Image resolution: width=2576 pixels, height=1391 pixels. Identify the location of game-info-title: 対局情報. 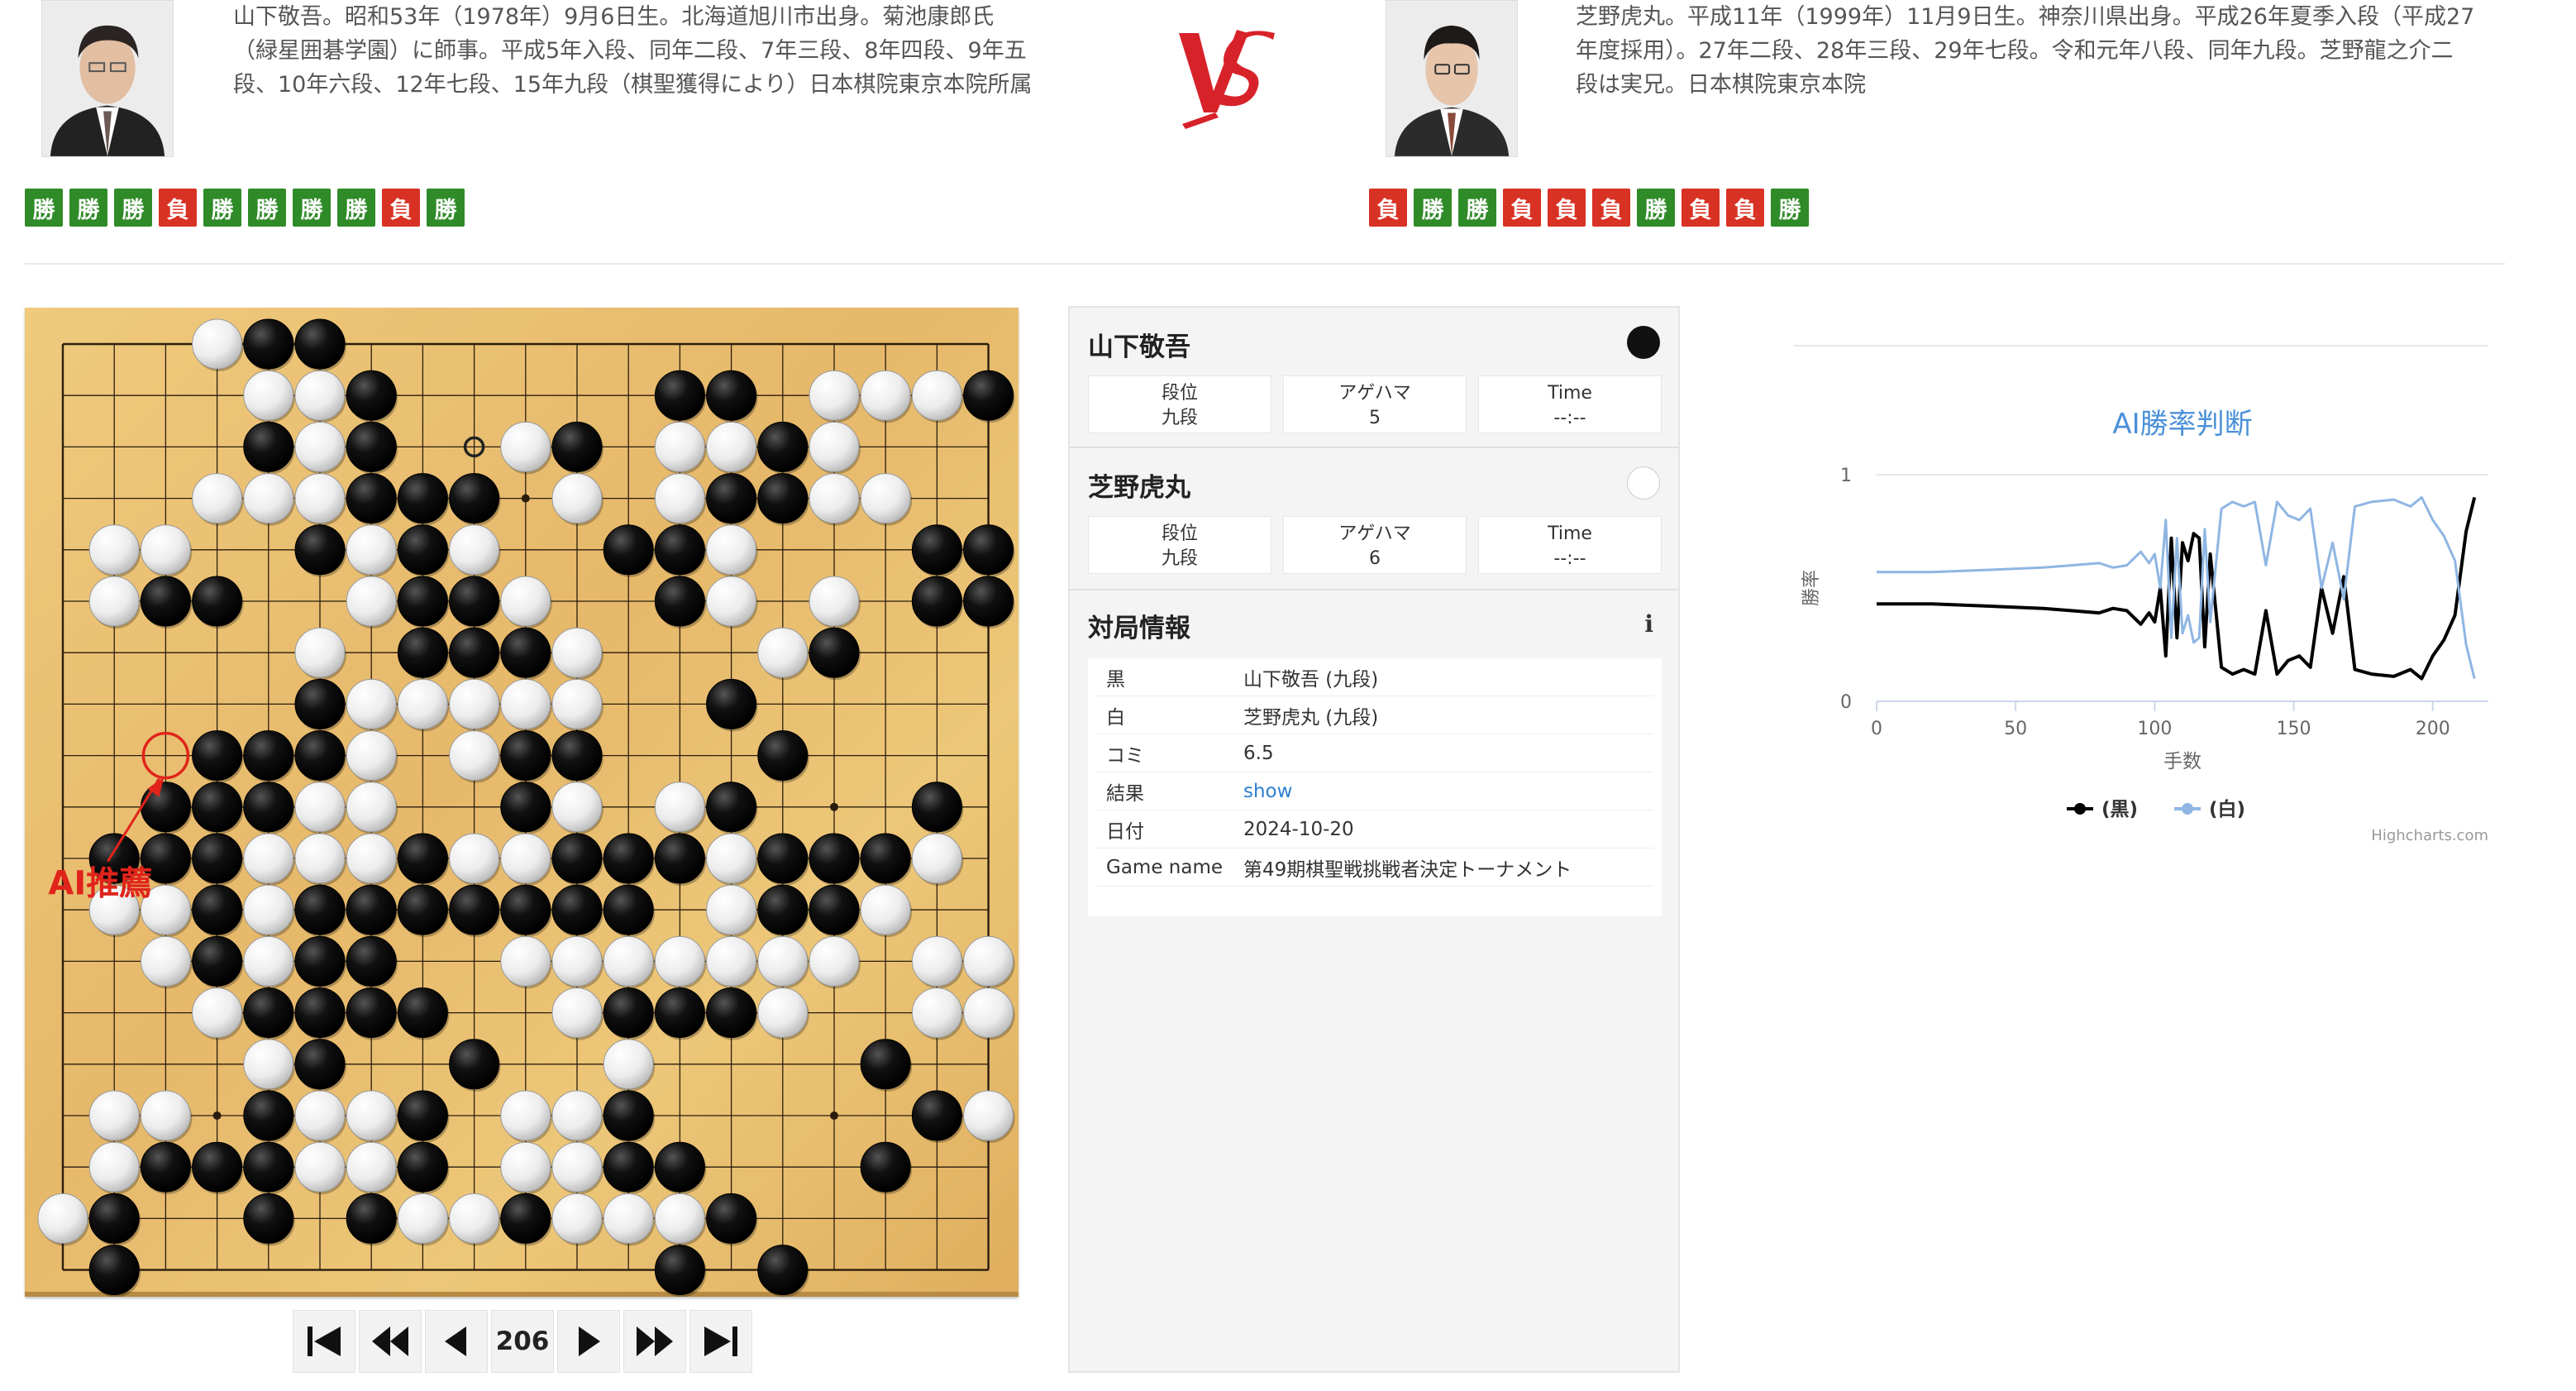
(1139, 628).